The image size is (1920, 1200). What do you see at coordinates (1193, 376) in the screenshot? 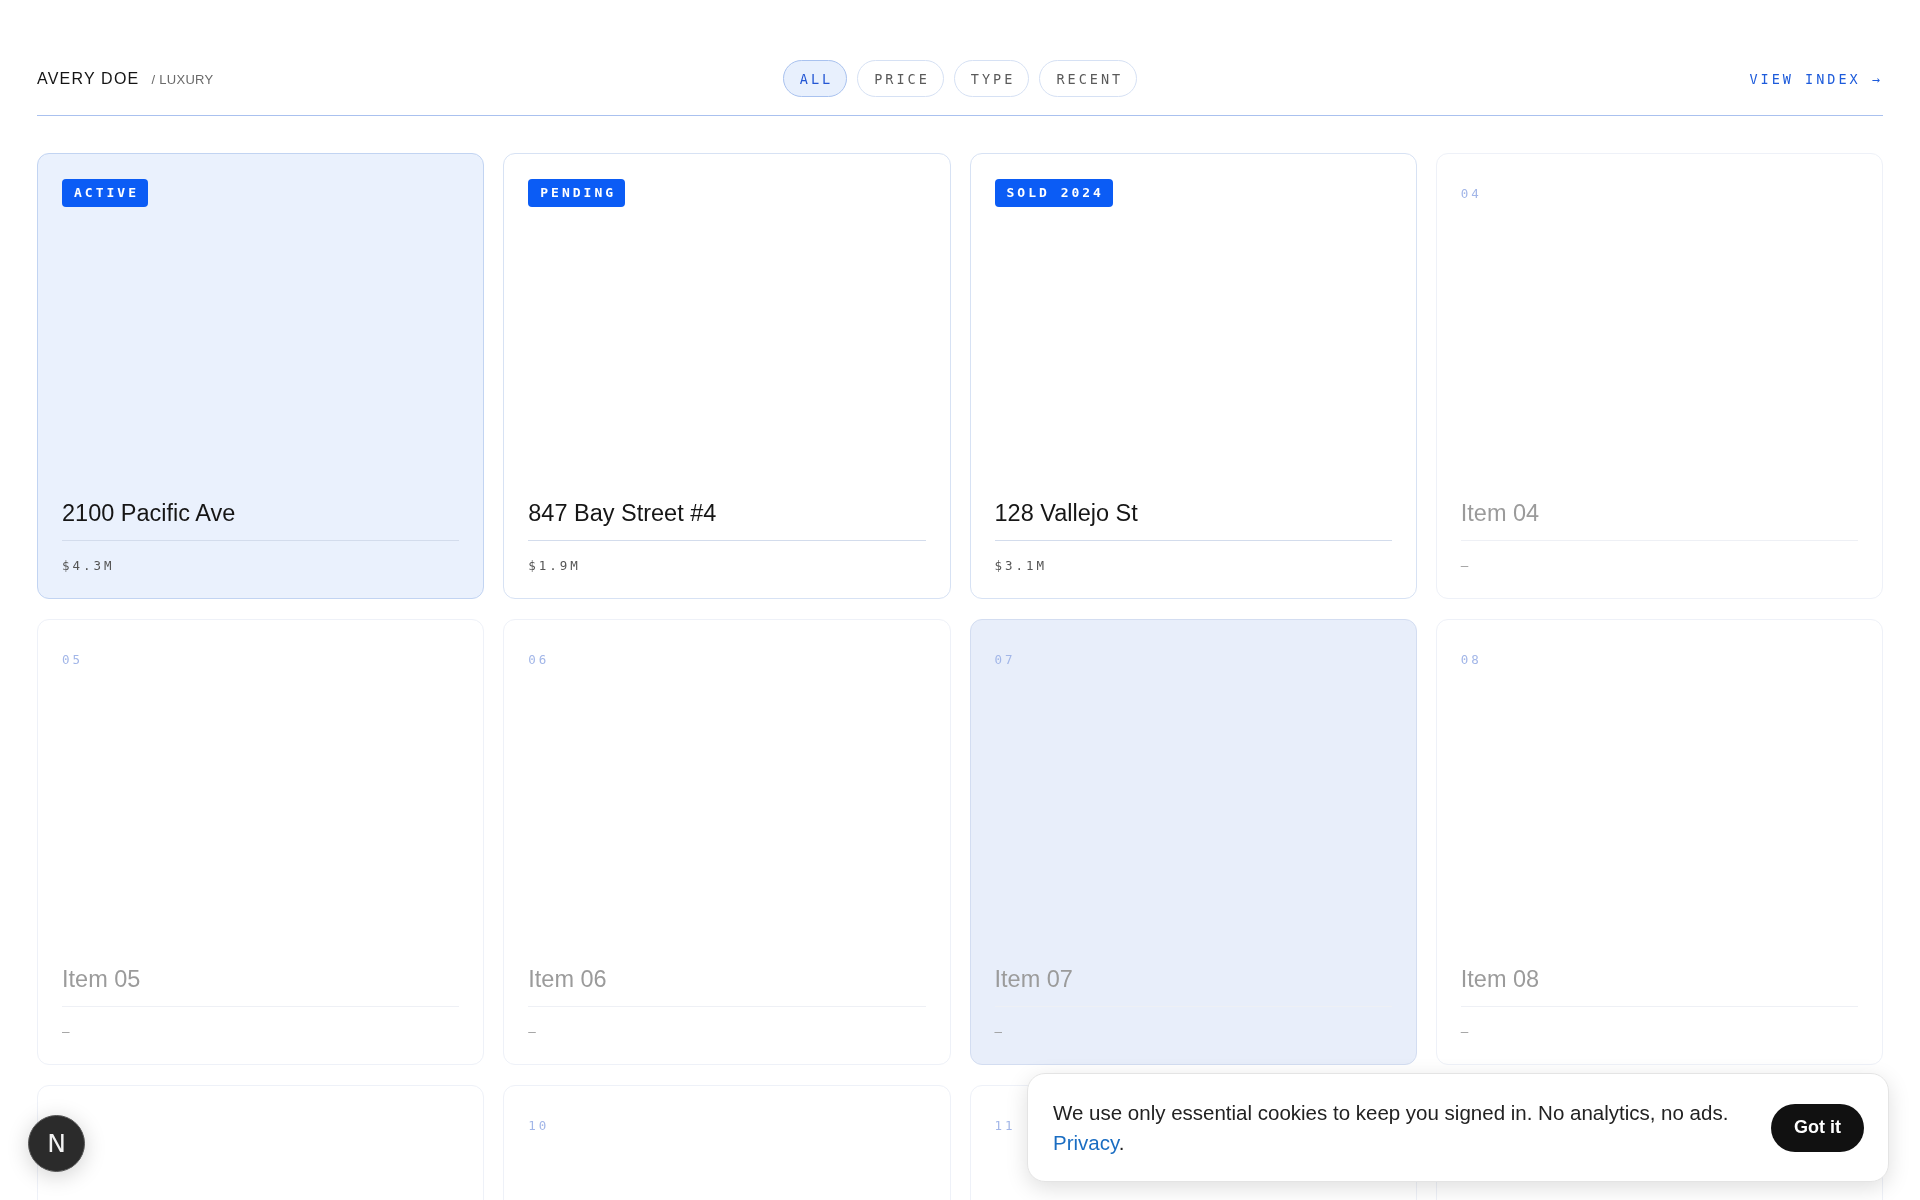
I see `listing-card: SOLD 2024 128 Vallejo St $3.1M` at bounding box center [1193, 376].